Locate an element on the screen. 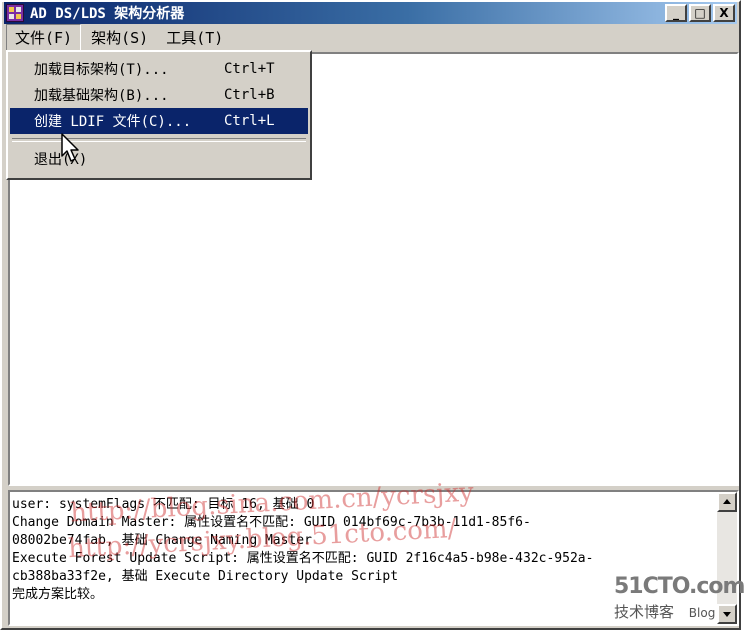 Image resolution: width=747 pixels, height=636 pixels. menu-schema: 架构(S) is located at coordinates (119, 37).